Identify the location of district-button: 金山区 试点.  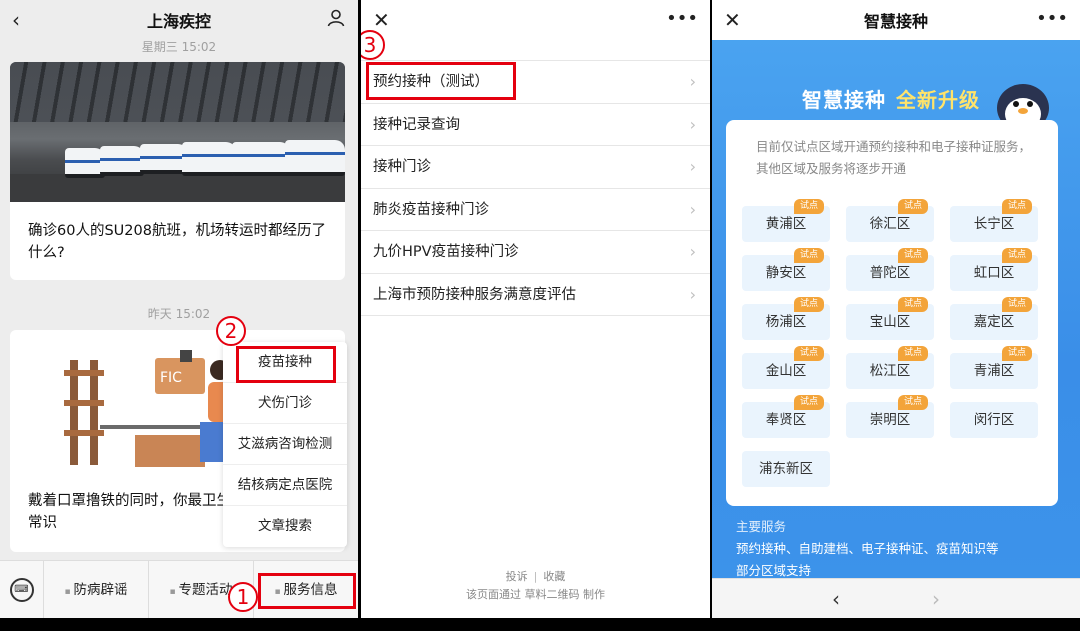
(786, 367).